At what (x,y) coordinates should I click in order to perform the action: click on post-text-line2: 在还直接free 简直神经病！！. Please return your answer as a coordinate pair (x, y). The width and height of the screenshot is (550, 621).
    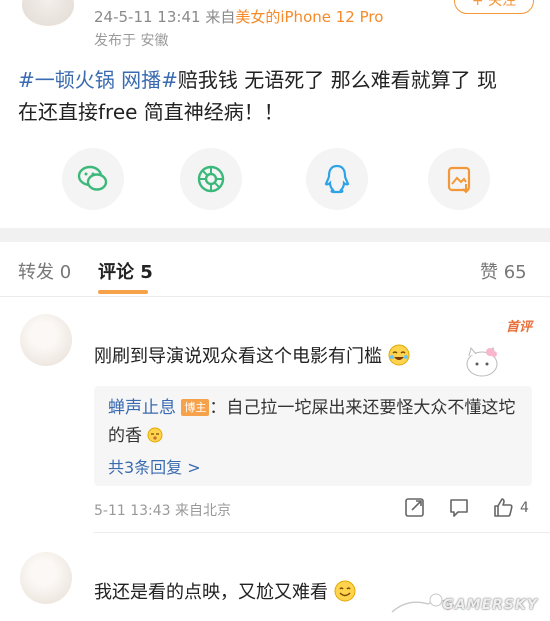
    Looking at the image, I should click on (151, 112).